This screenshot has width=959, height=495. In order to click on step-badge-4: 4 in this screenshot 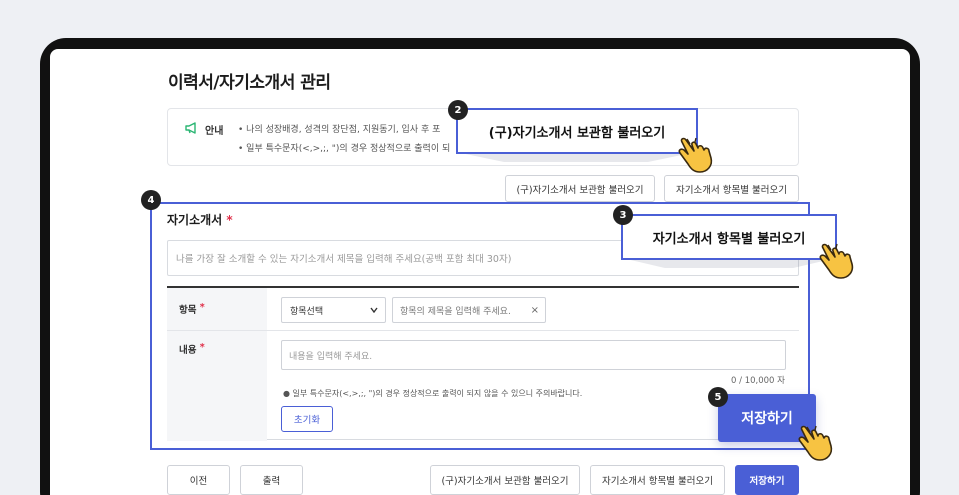, I will do `click(151, 200)`.